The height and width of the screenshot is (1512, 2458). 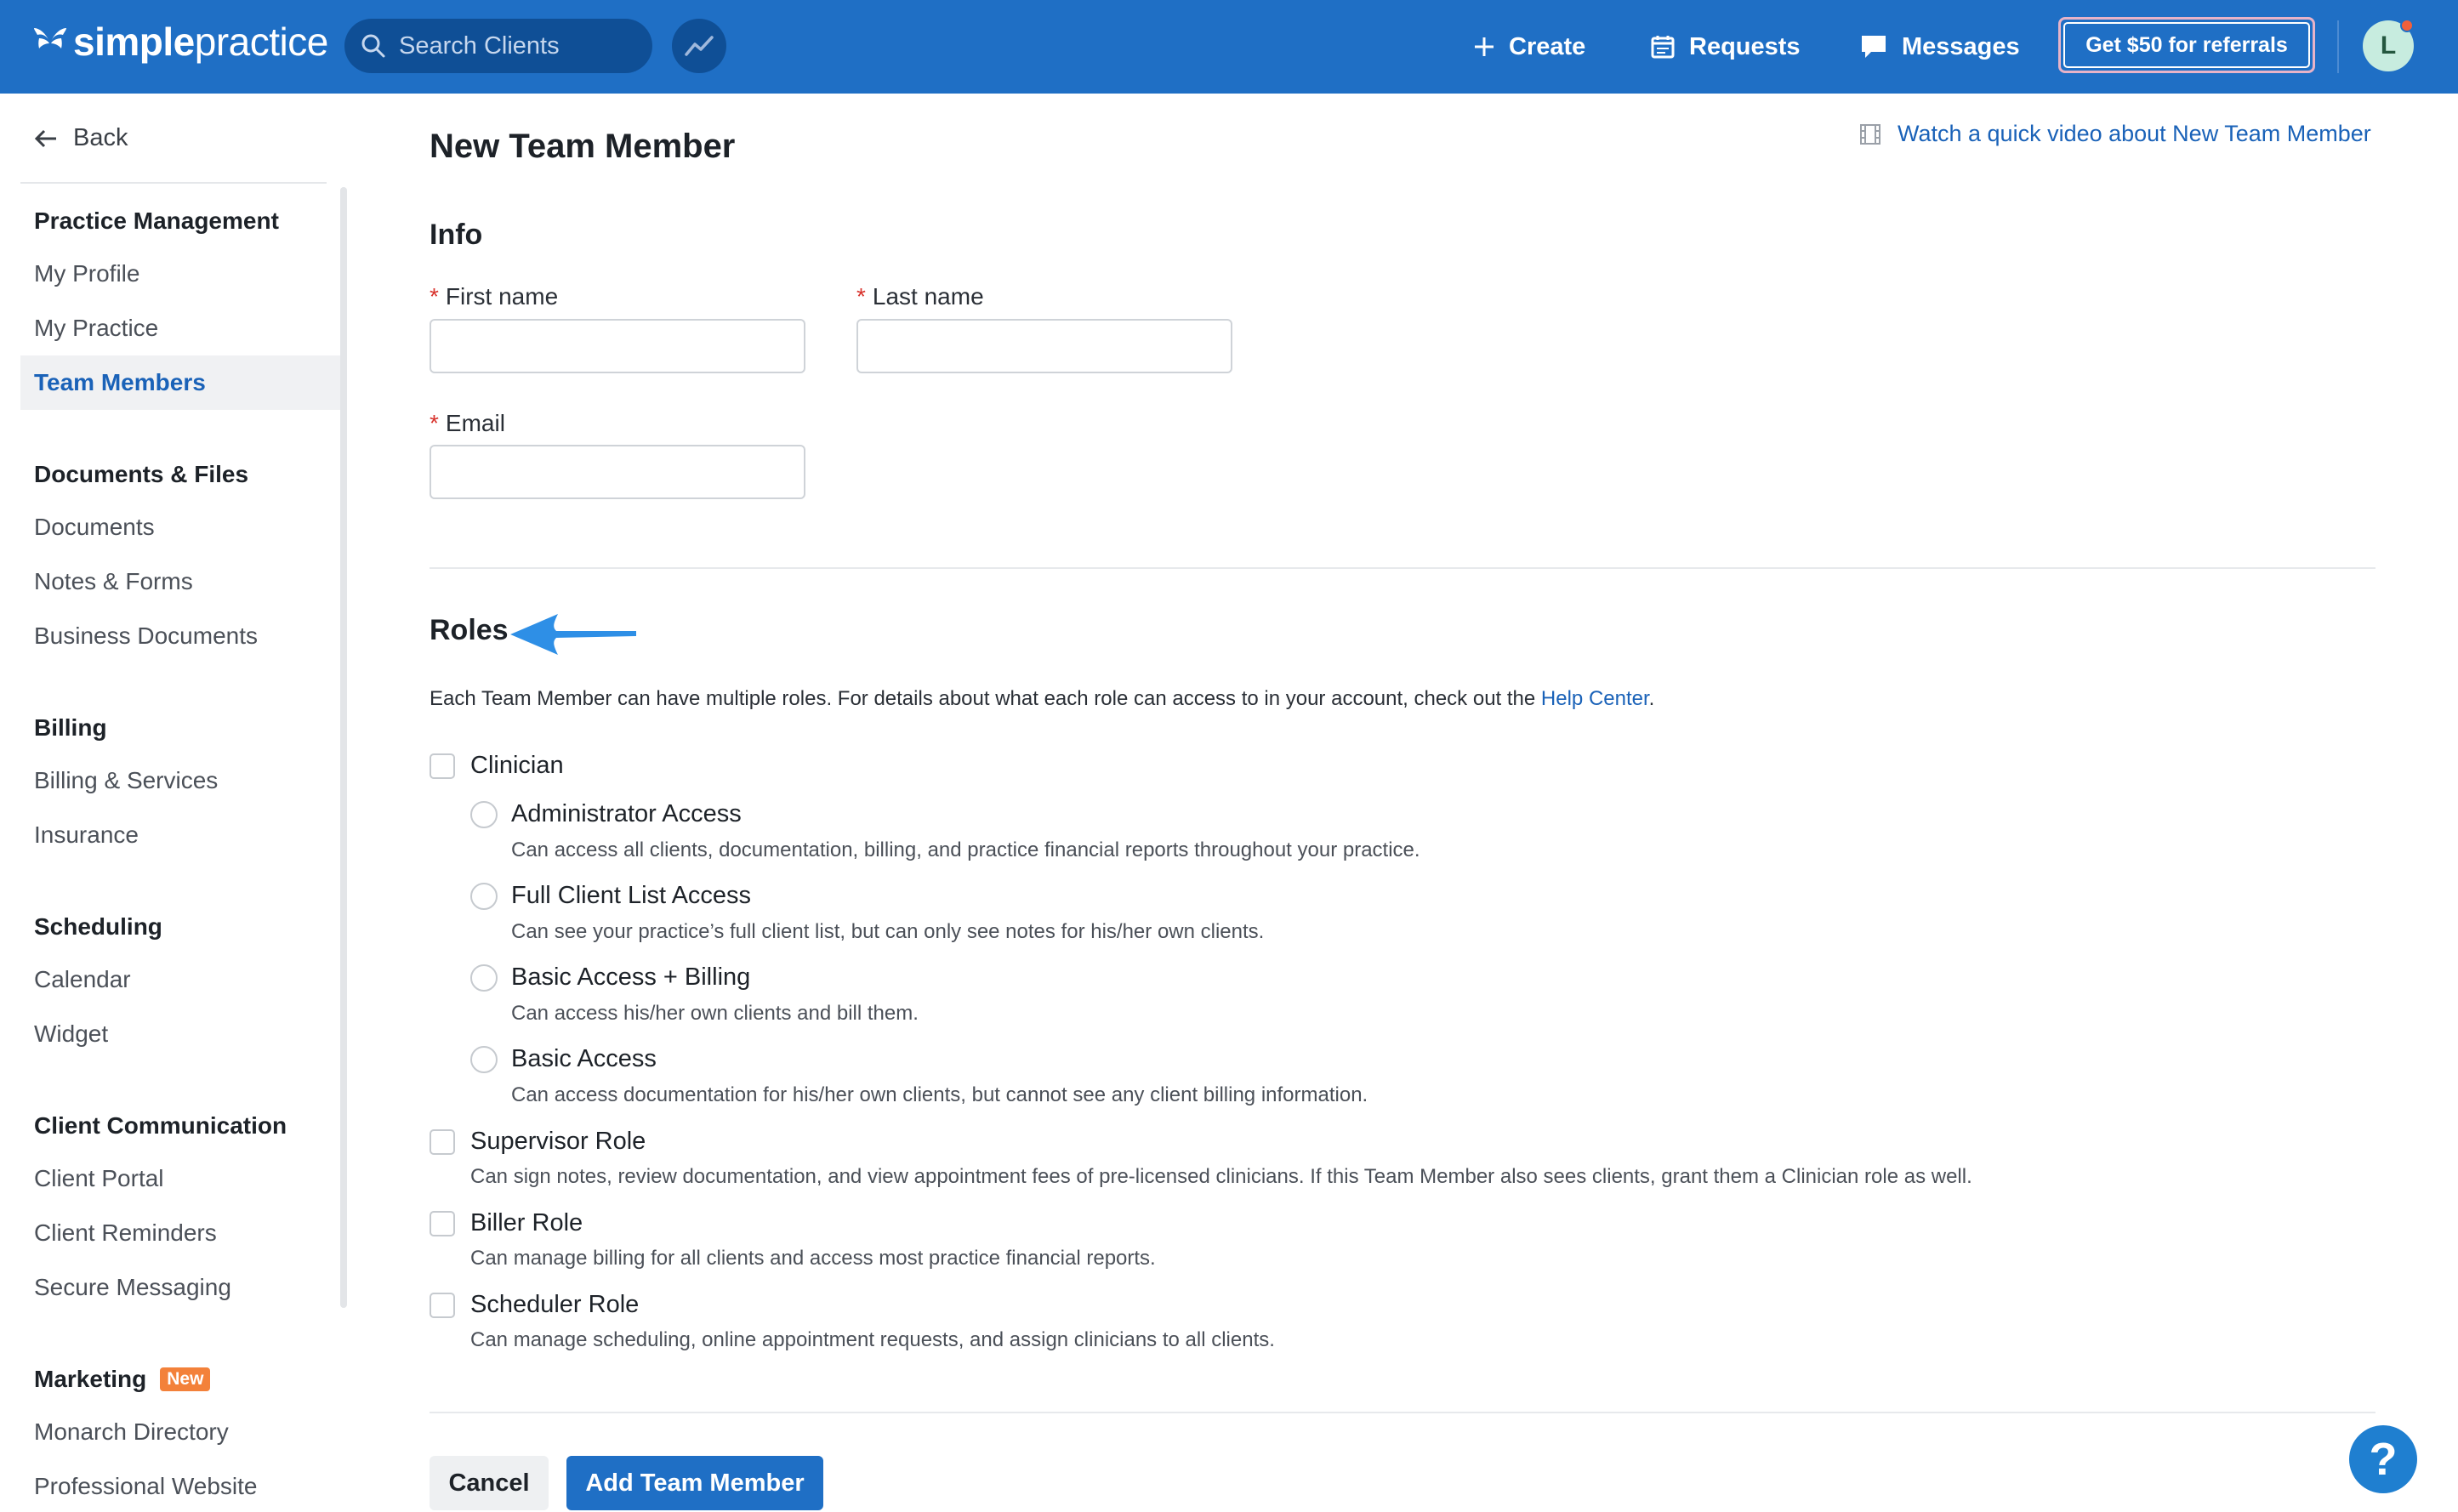 I want to click on messages-label: Messages, so click(x=1961, y=46).